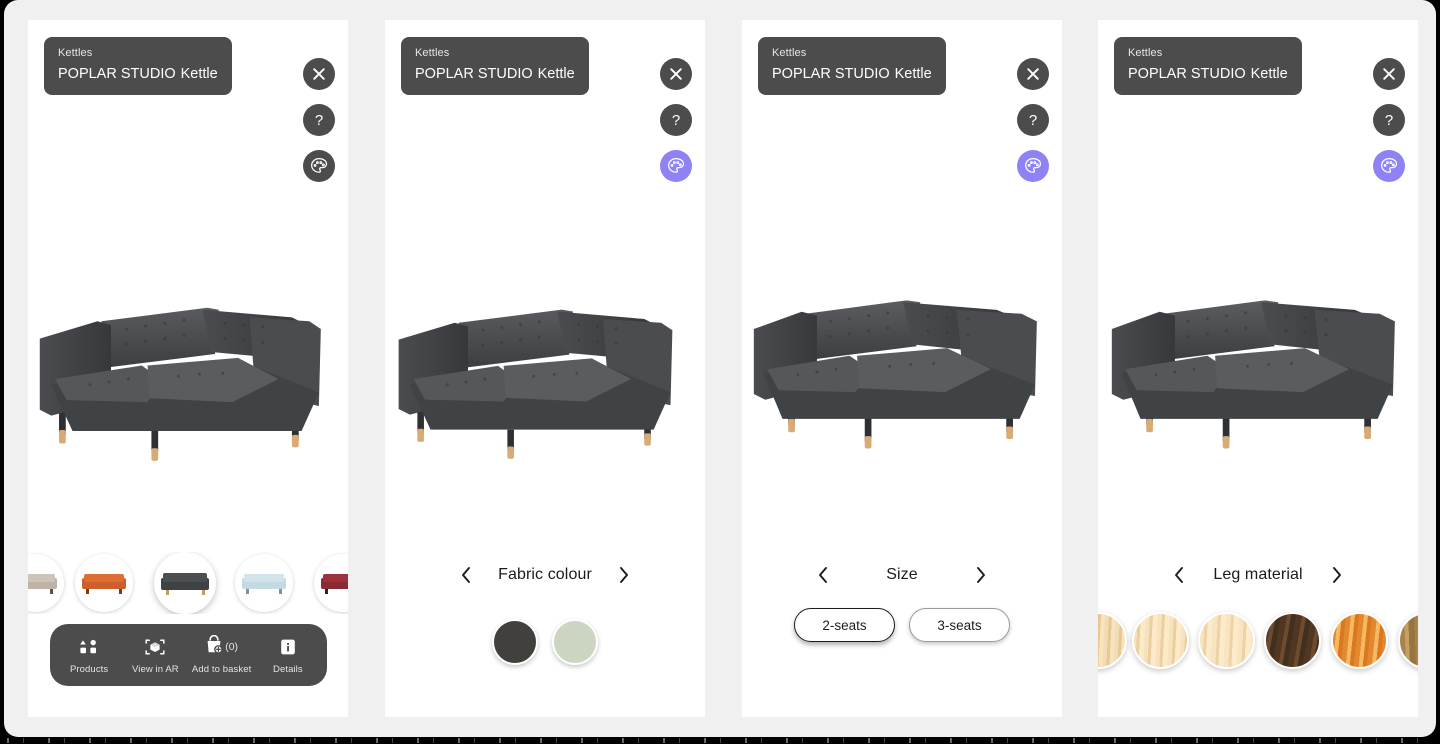  Describe the element at coordinates (104, 583) in the screenshot. I see `thumbnail-orange-sofa` at that location.